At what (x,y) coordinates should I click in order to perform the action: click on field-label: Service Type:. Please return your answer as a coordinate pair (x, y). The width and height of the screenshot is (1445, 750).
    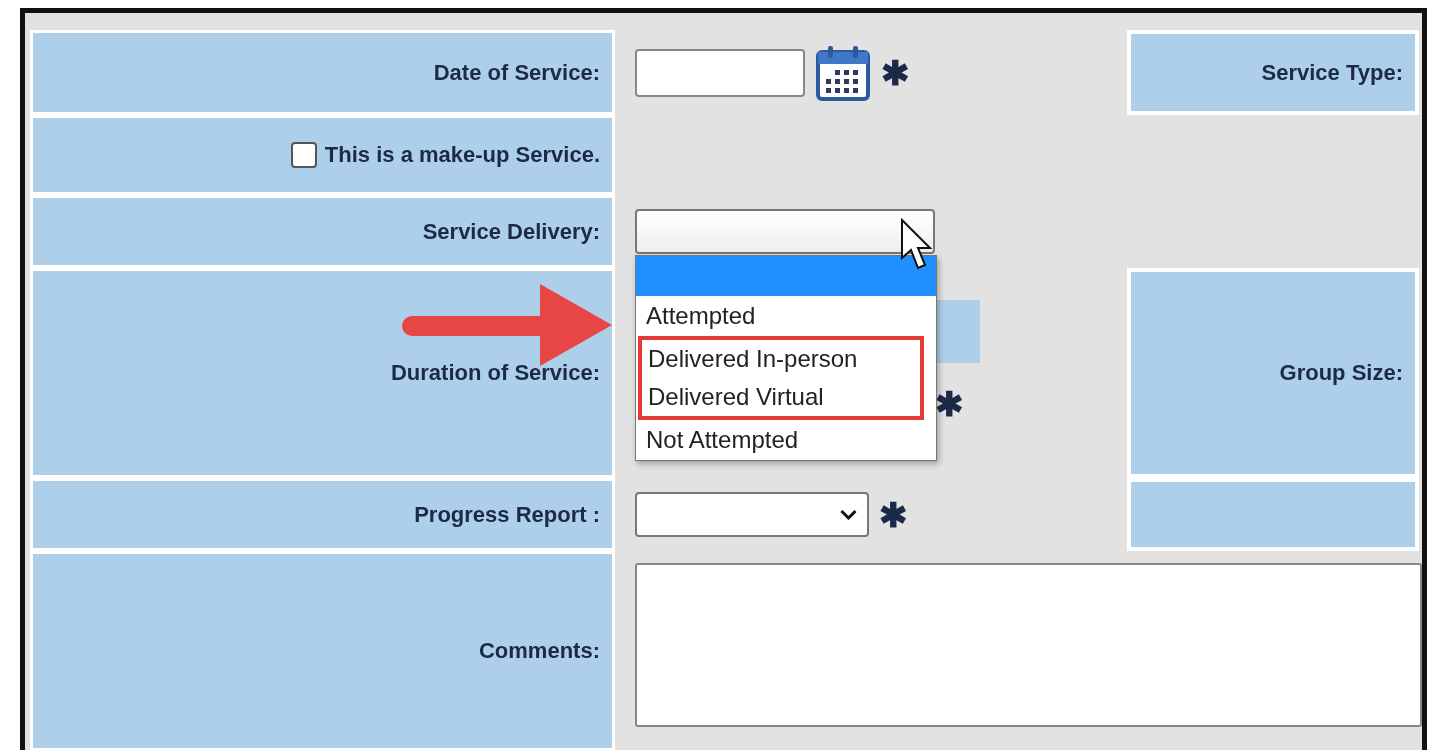
    Looking at the image, I should click on (1332, 72).